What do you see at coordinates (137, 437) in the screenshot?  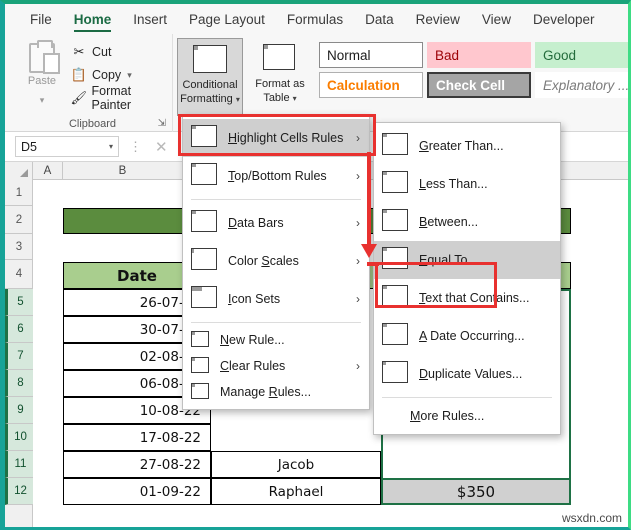 I see `cell-b10: 17-08-22` at bounding box center [137, 437].